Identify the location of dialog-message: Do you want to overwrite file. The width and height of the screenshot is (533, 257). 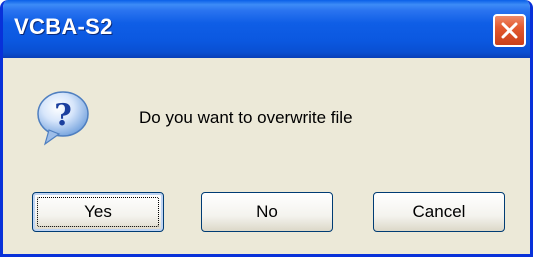
(246, 117).